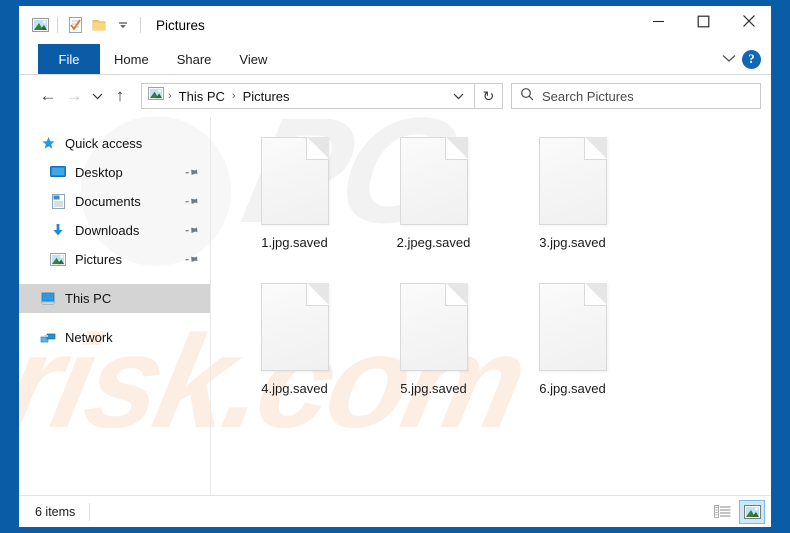 This screenshot has width=790, height=533. What do you see at coordinates (120, 96) in the screenshot?
I see `up-button: ↑` at bounding box center [120, 96].